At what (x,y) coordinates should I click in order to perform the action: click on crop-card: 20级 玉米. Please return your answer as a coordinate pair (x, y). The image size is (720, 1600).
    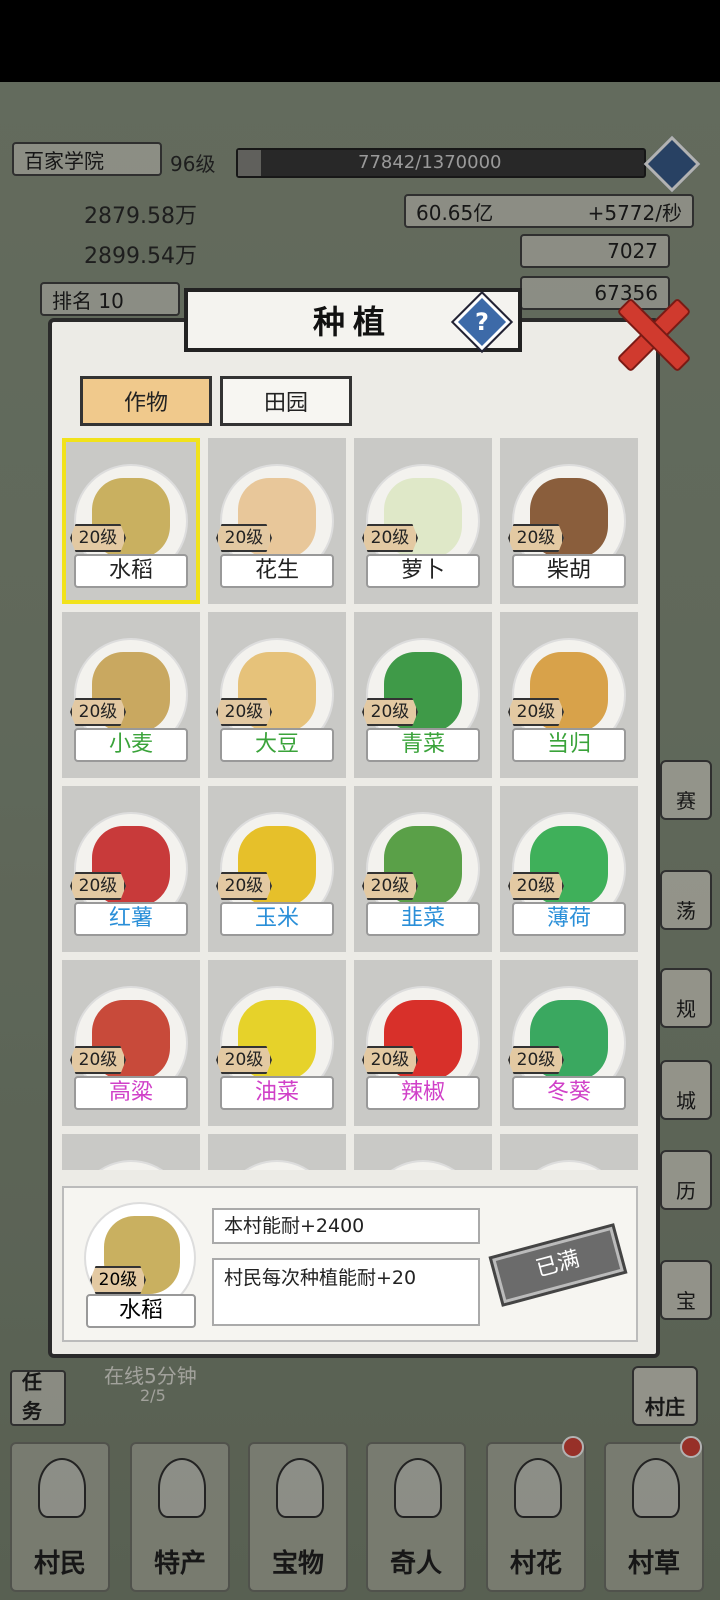
    Looking at the image, I should click on (277, 869).